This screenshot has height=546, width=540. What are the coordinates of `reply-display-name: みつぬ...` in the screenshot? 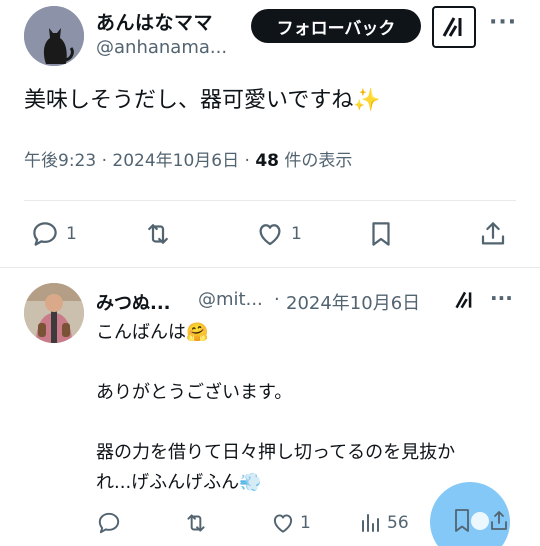 It's located at (133, 302).